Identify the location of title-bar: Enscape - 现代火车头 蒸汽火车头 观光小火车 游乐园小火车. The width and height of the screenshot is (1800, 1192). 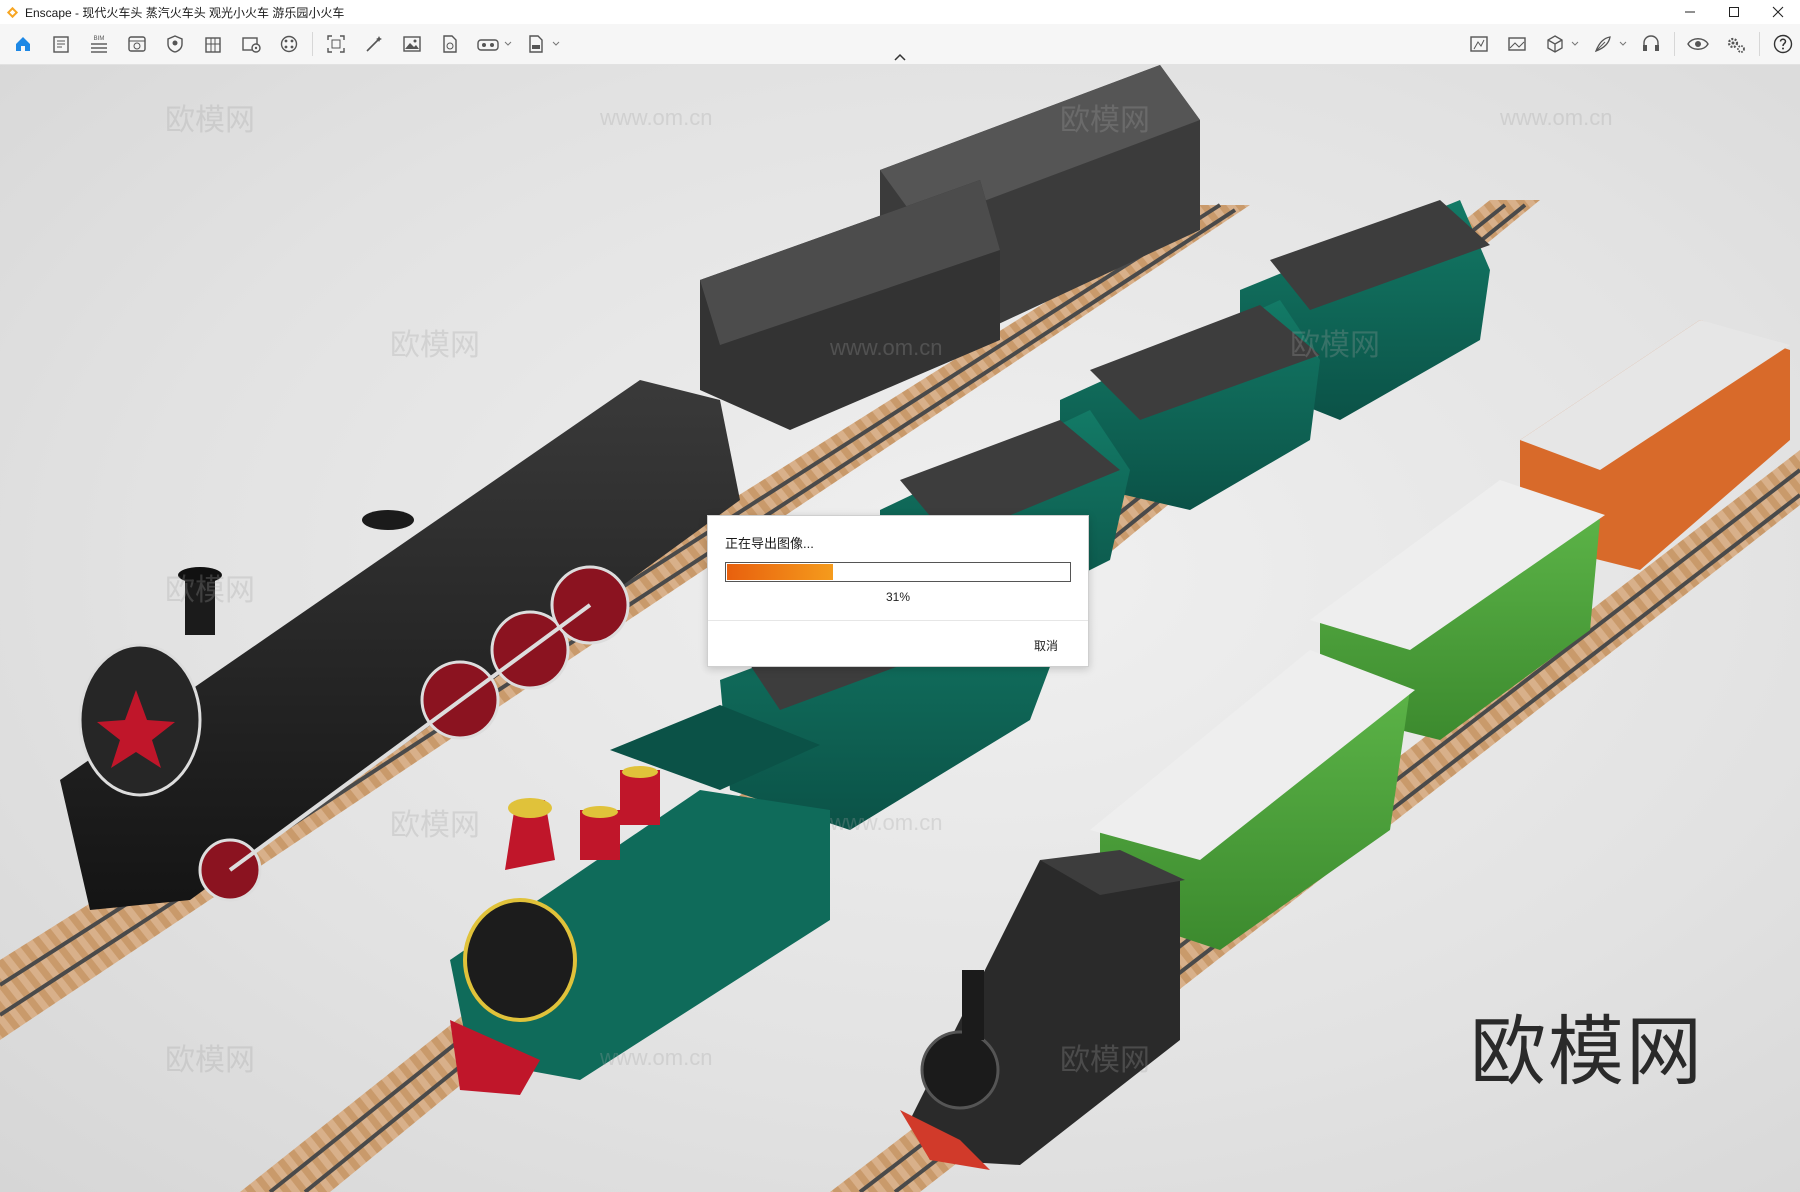
(900, 12).